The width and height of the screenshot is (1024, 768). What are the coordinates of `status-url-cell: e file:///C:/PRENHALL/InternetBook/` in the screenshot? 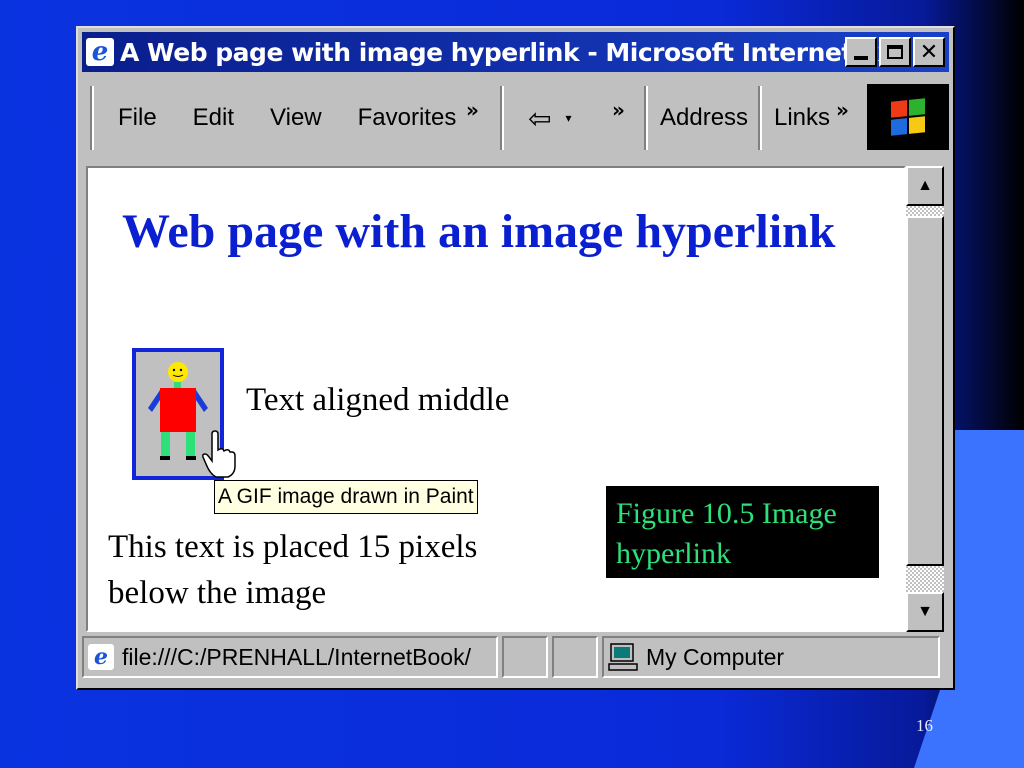 It's located at (290, 657).